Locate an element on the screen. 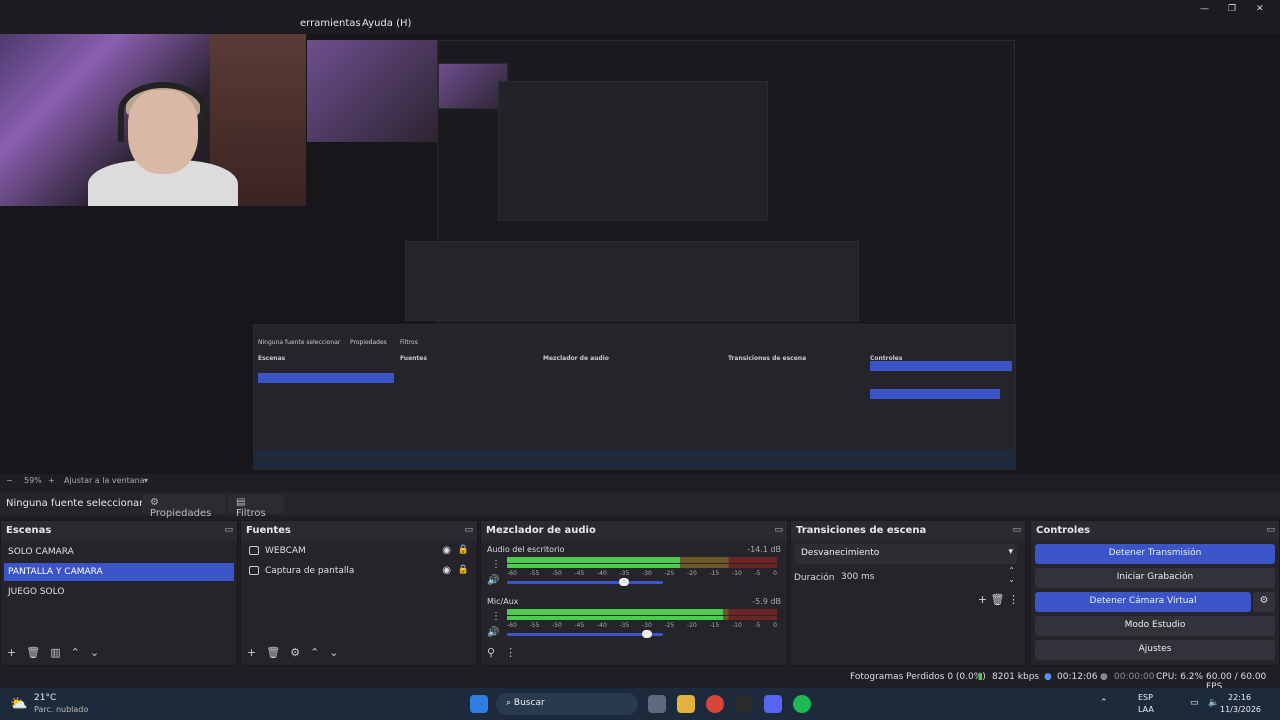 The image size is (1280, 720). stop-stream-button: Detener Transmisión is located at coordinates (1155, 554).